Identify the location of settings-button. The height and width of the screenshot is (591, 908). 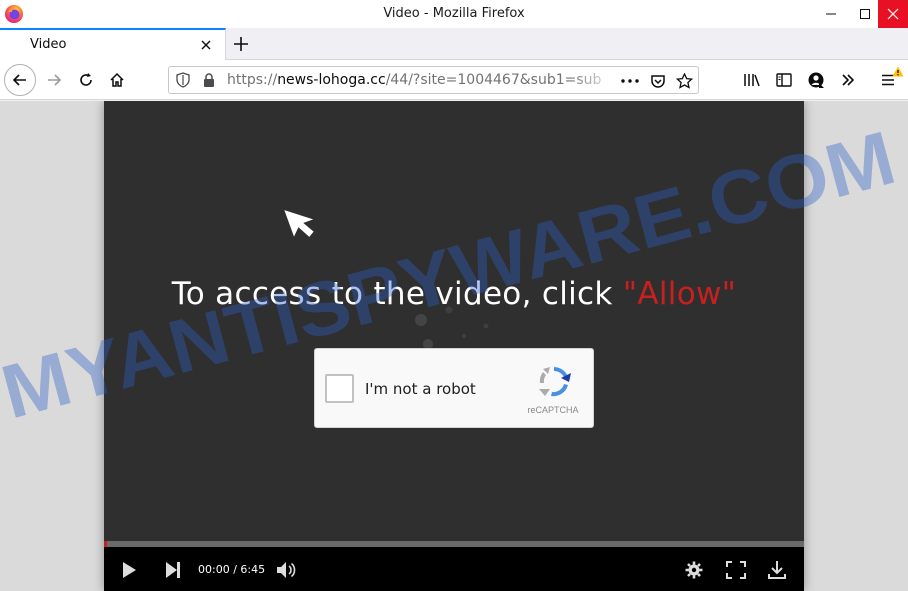
(694, 570).